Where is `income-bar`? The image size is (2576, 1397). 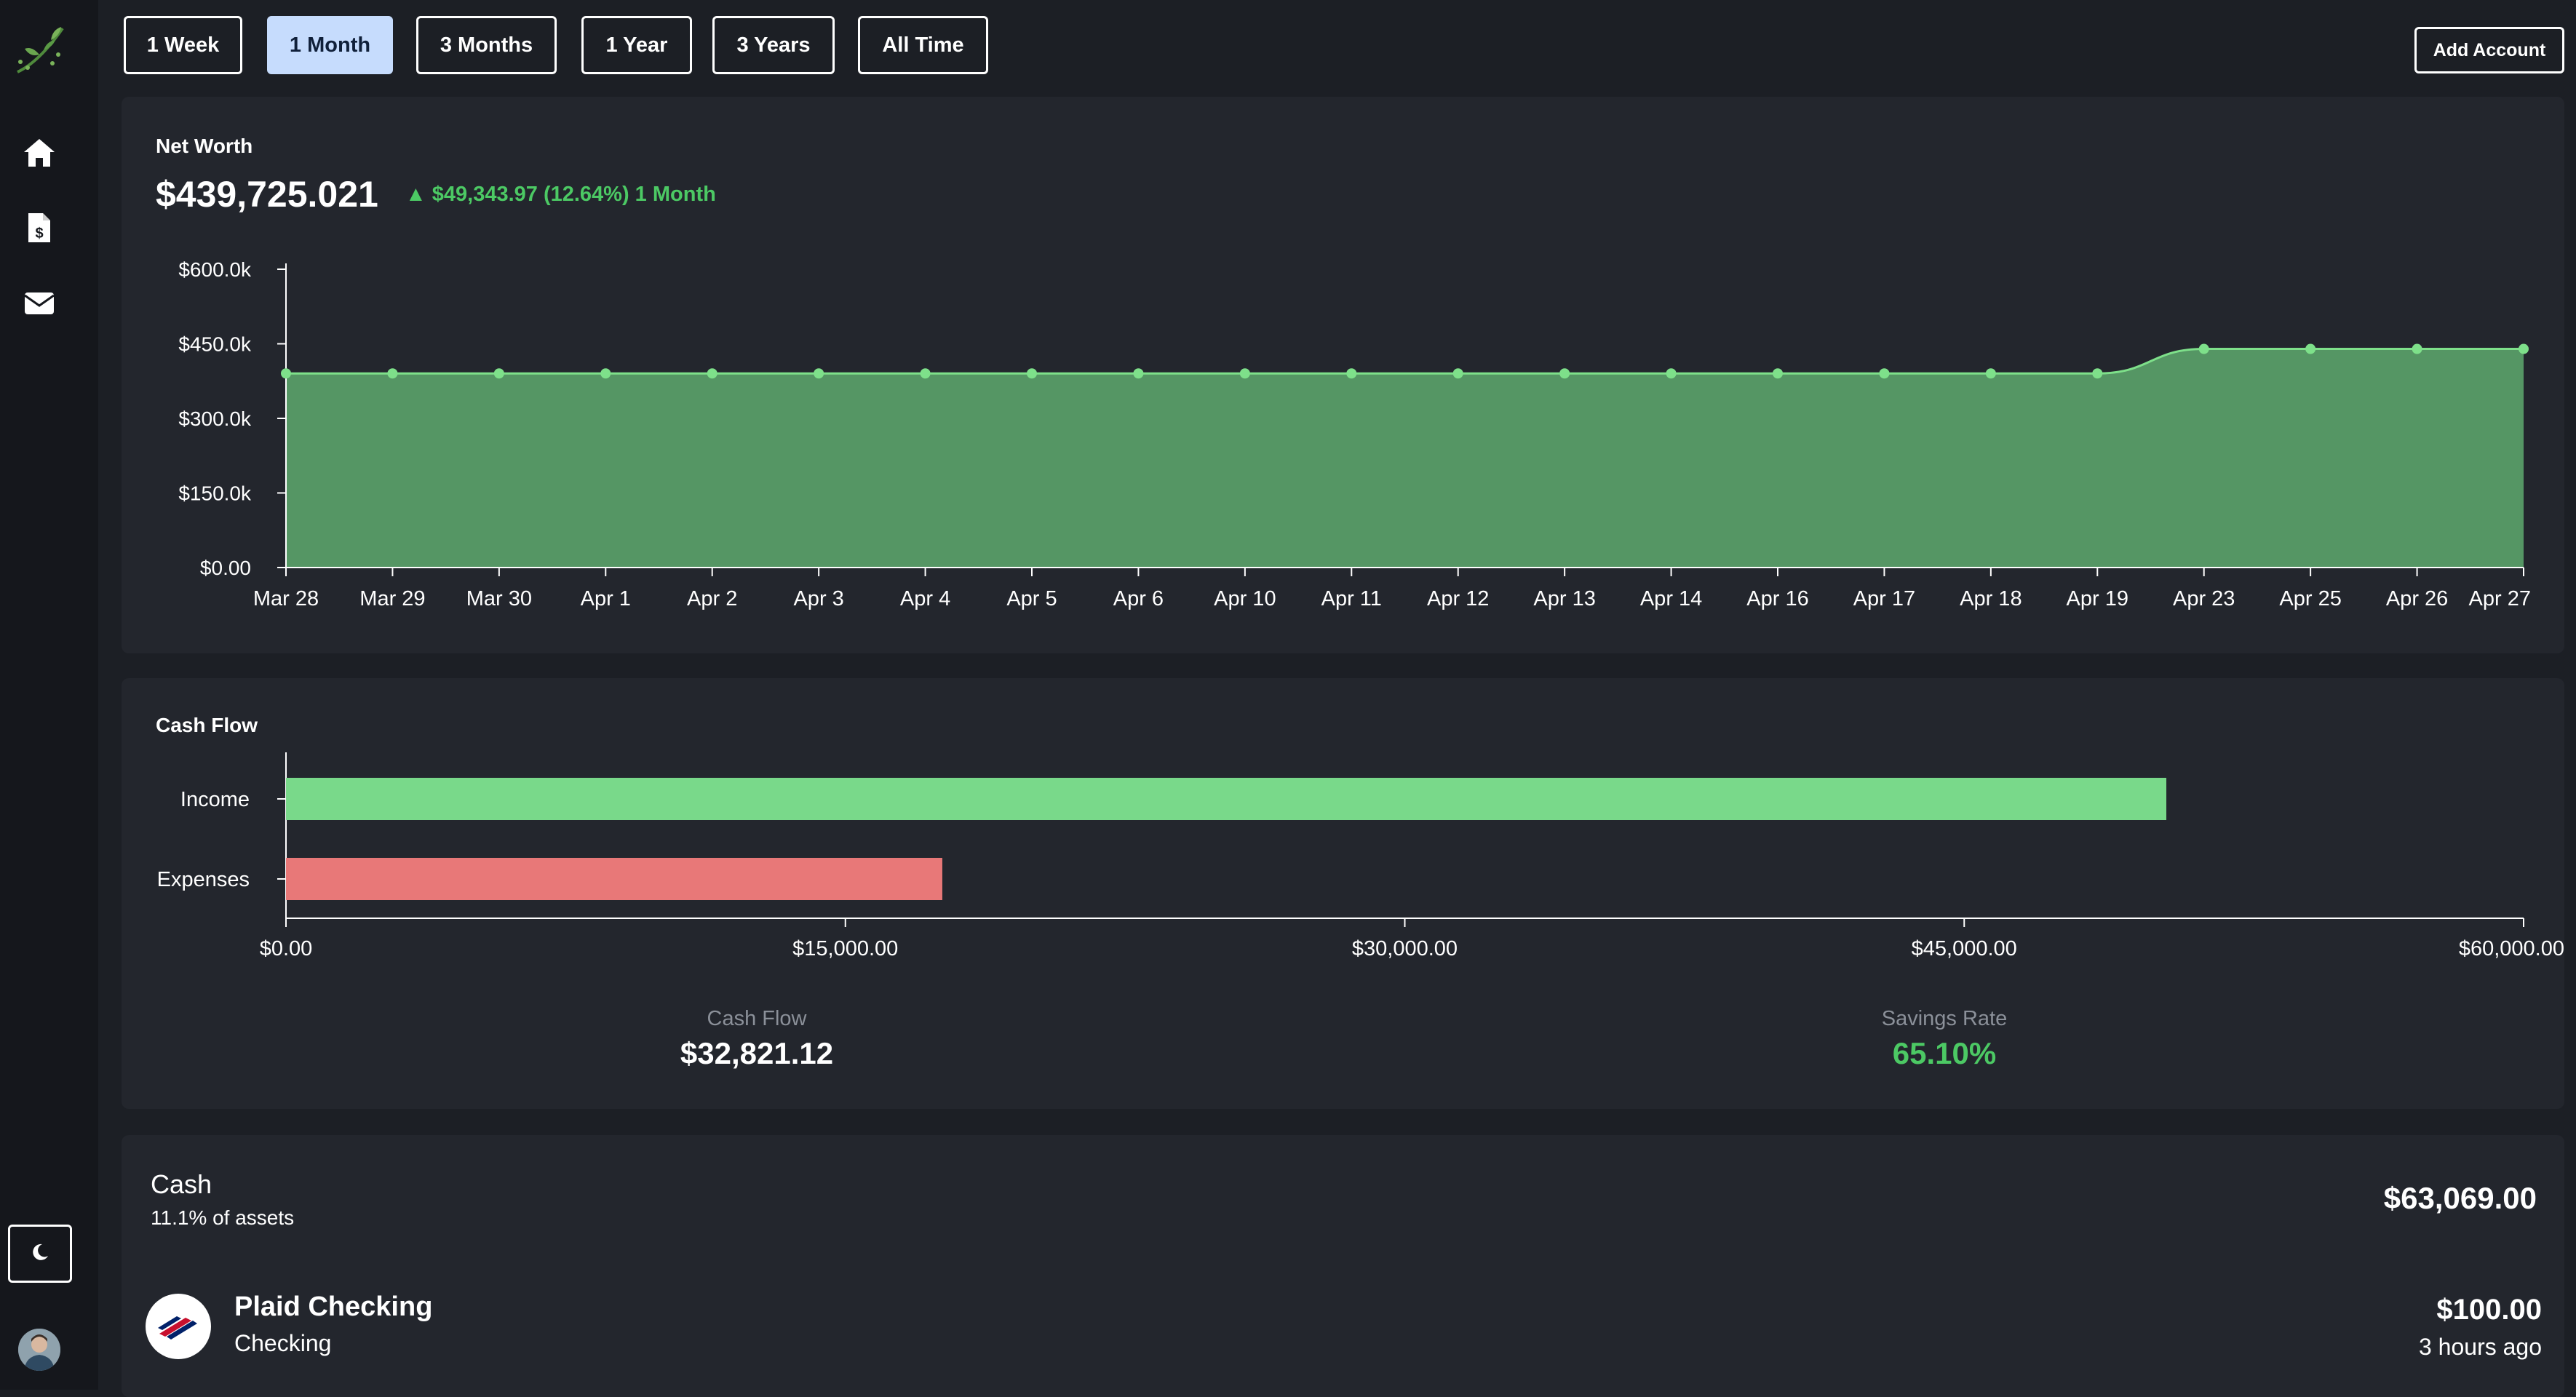
income-bar is located at coordinates (1226, 799).